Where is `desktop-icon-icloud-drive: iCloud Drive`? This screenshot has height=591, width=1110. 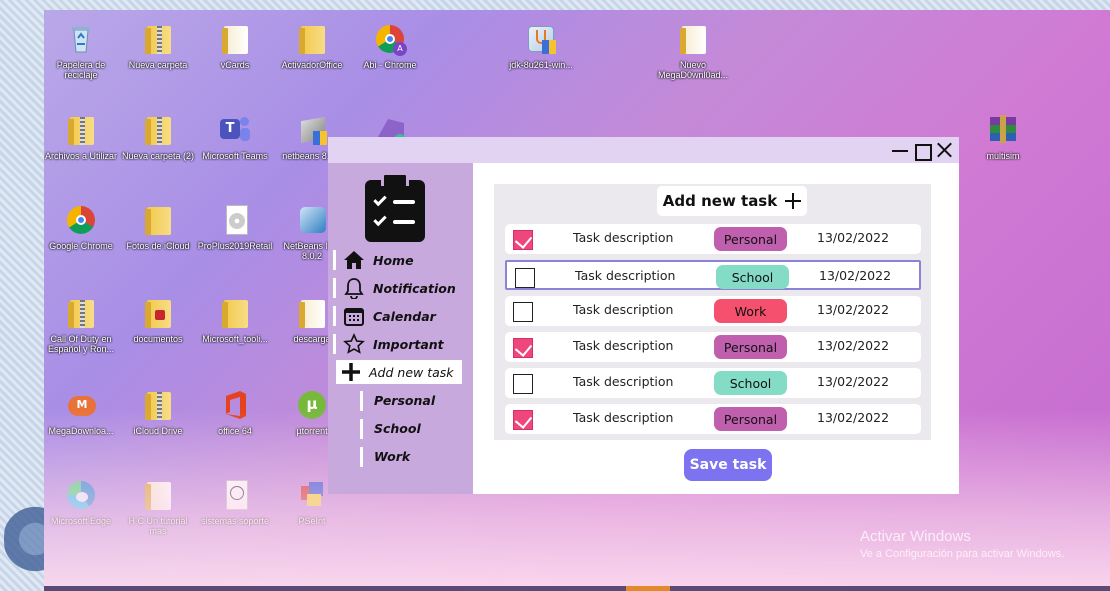
desktop-icon-icloud-drive: iCloud Drive is located at coordinates (158, 412).